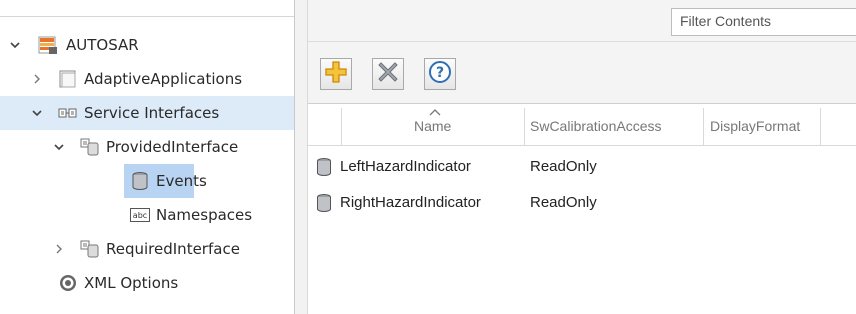  Describe the element at coordinates (582, 73) in the screenshot. I see `toolbar: ?` at that location.